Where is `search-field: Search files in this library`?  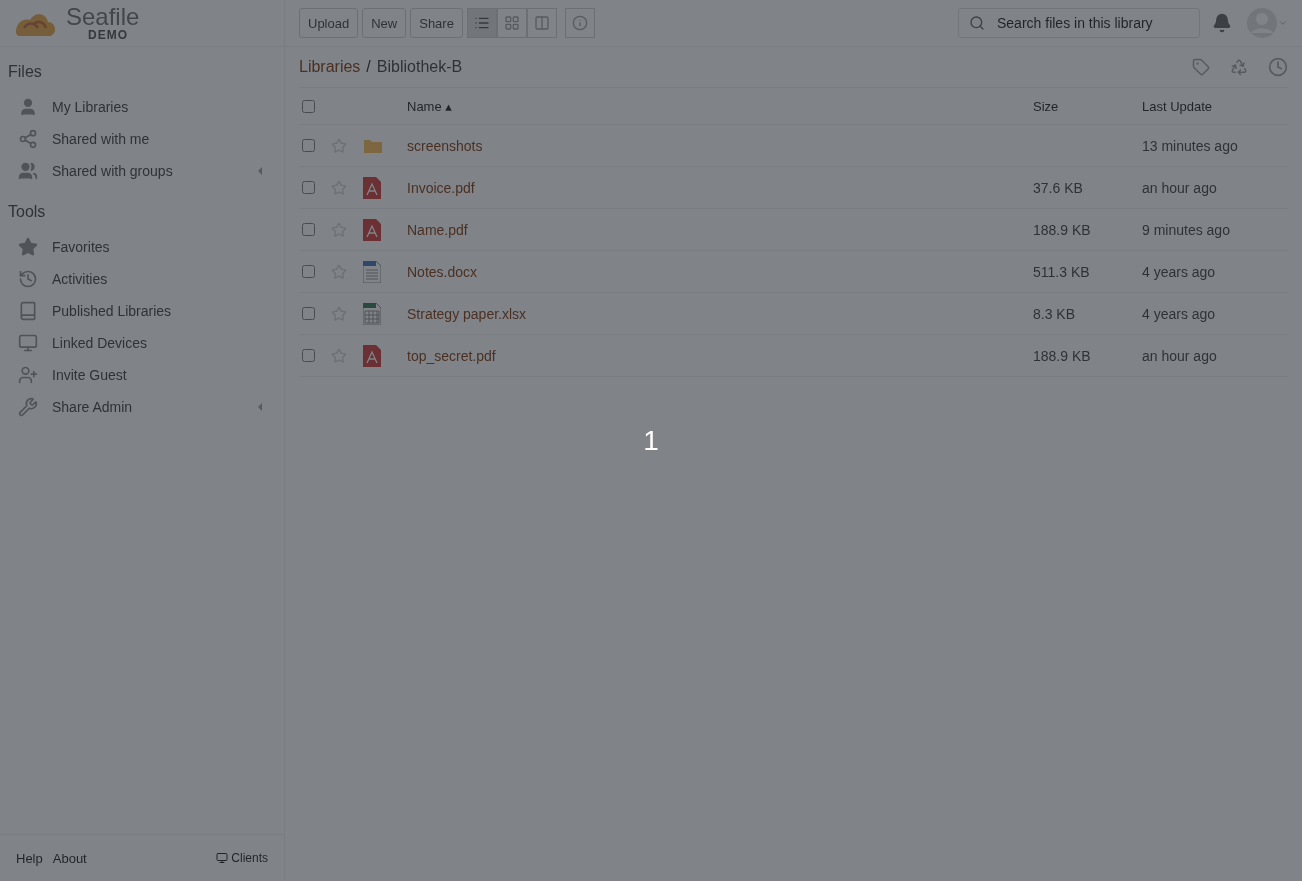
search-field: Search files in this library is located at coordinates (1079, 23).